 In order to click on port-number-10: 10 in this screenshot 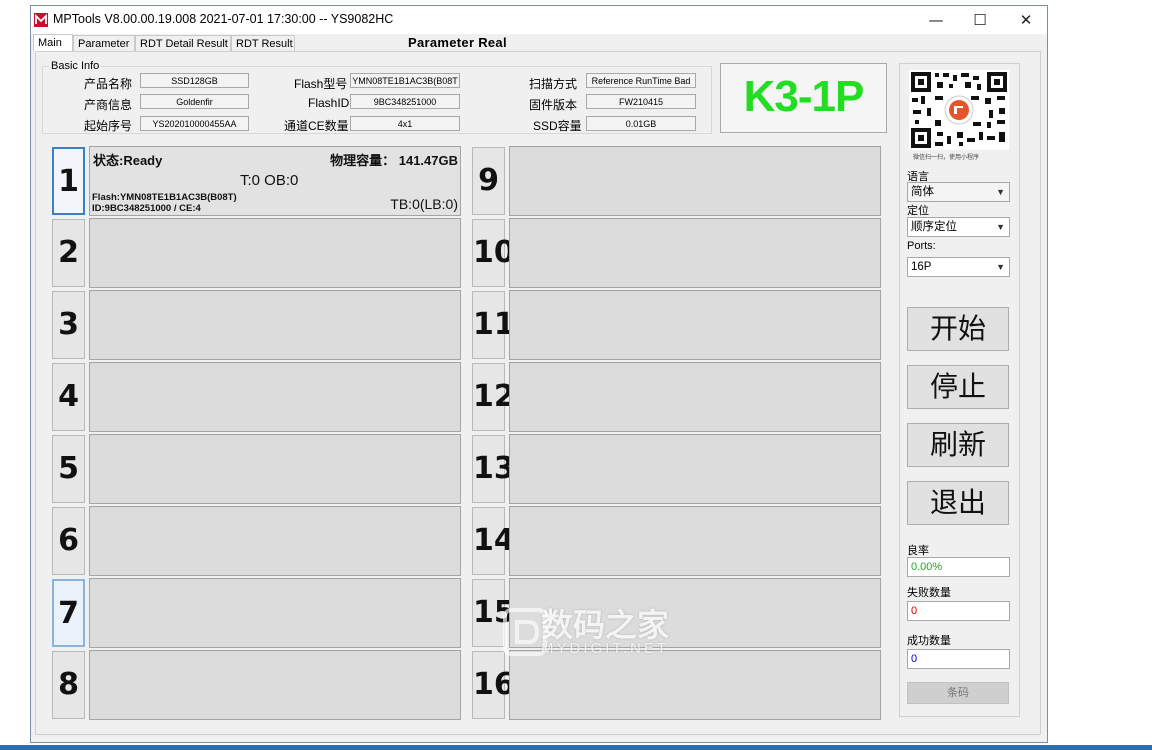, I will do `click(493, 253)`.